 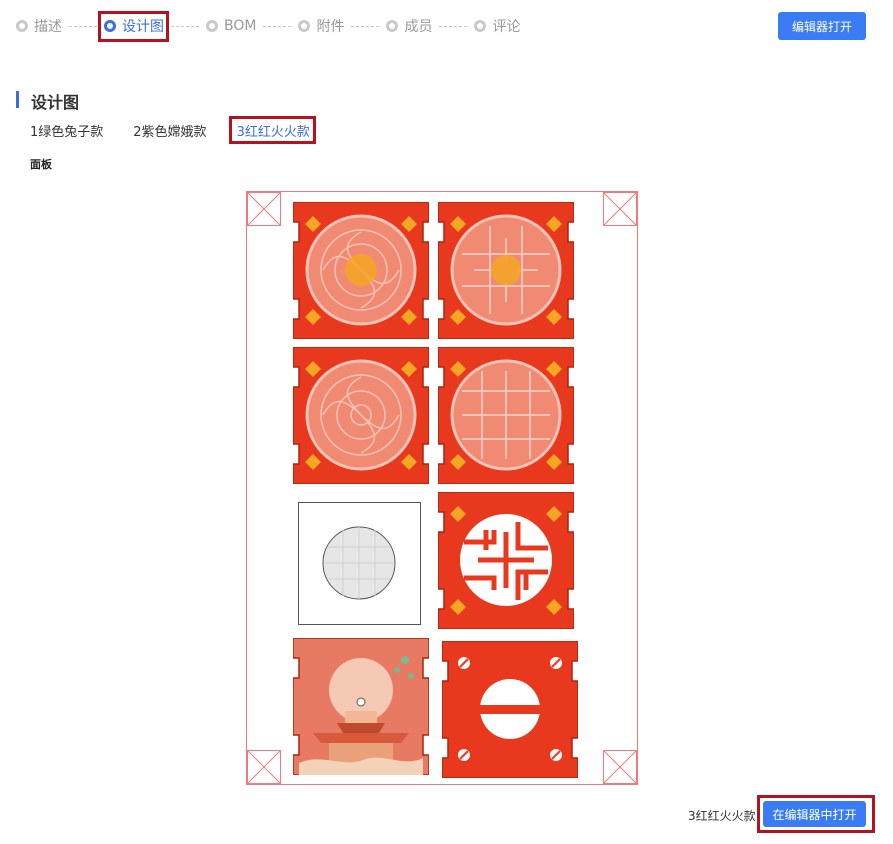 I want to click on step-comments: 评论, so click(x=497, y=26).